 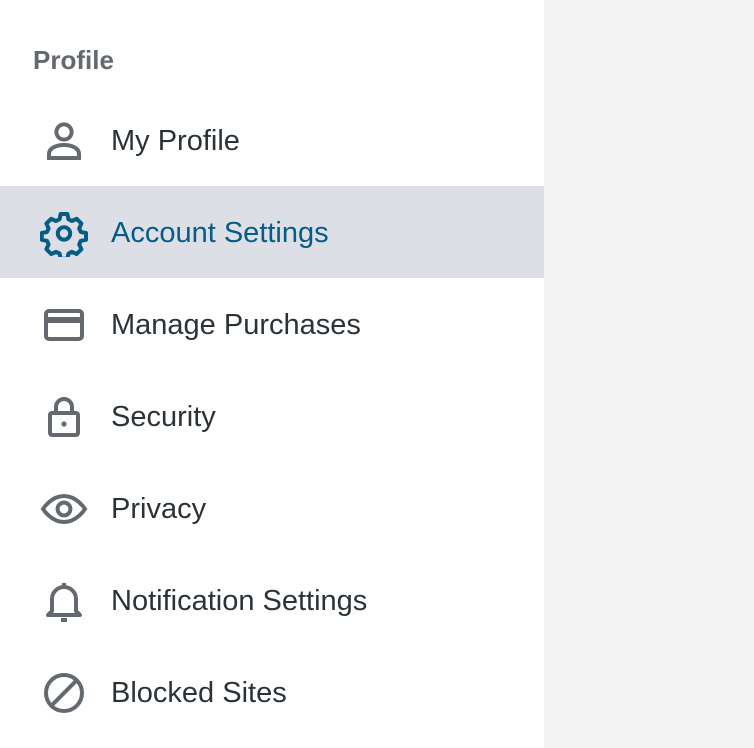 I want to click on sidebar-item-account-settings: Account Settings, so click(x=272, y=232).